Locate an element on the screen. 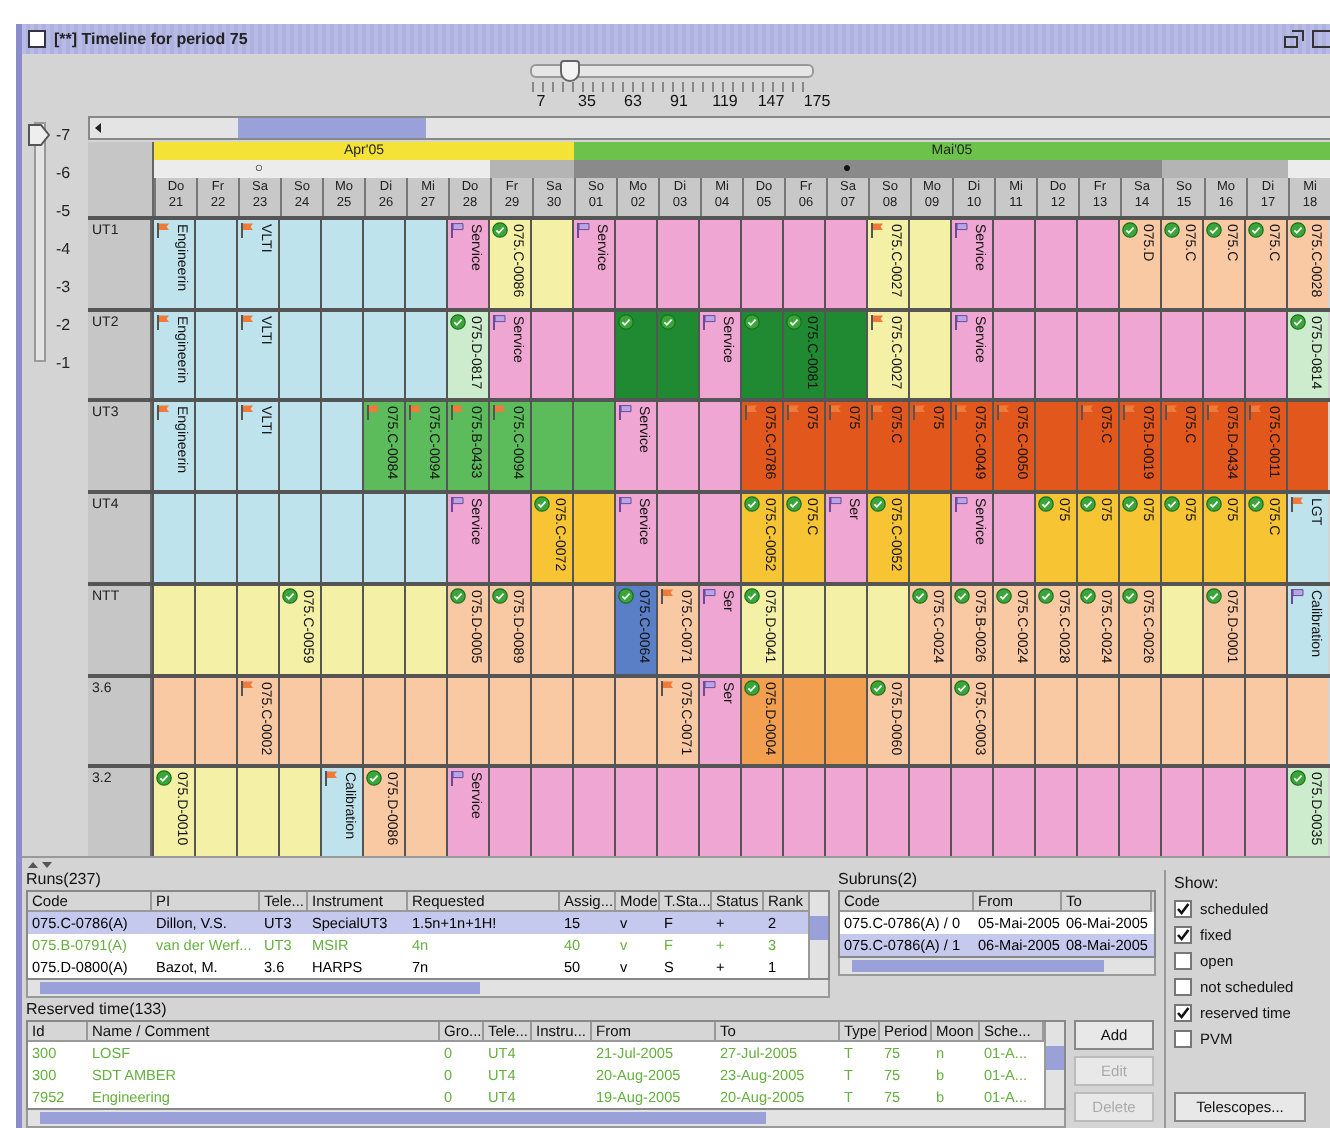 This screenshot has height=1128, width=1330. zoom-slider is located at coordinates (672, 71).